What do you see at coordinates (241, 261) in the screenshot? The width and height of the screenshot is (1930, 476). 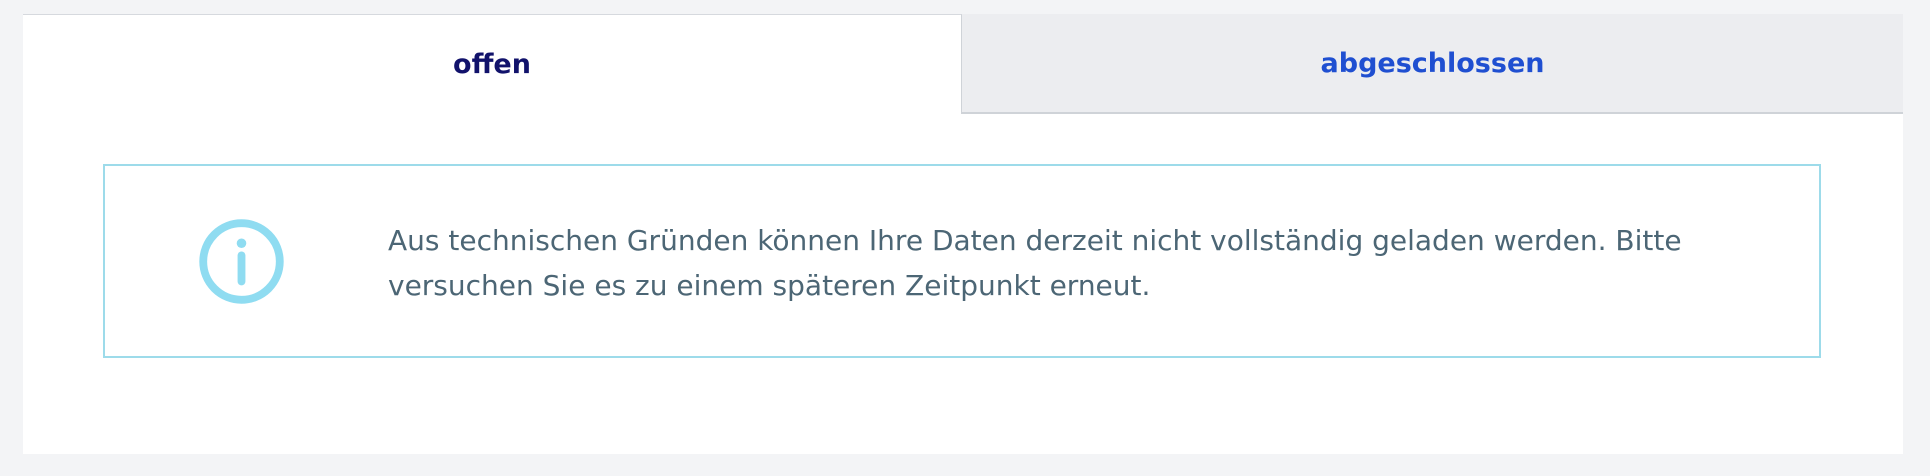 I see `info-circle-icon` at bounding box center [241, 261].